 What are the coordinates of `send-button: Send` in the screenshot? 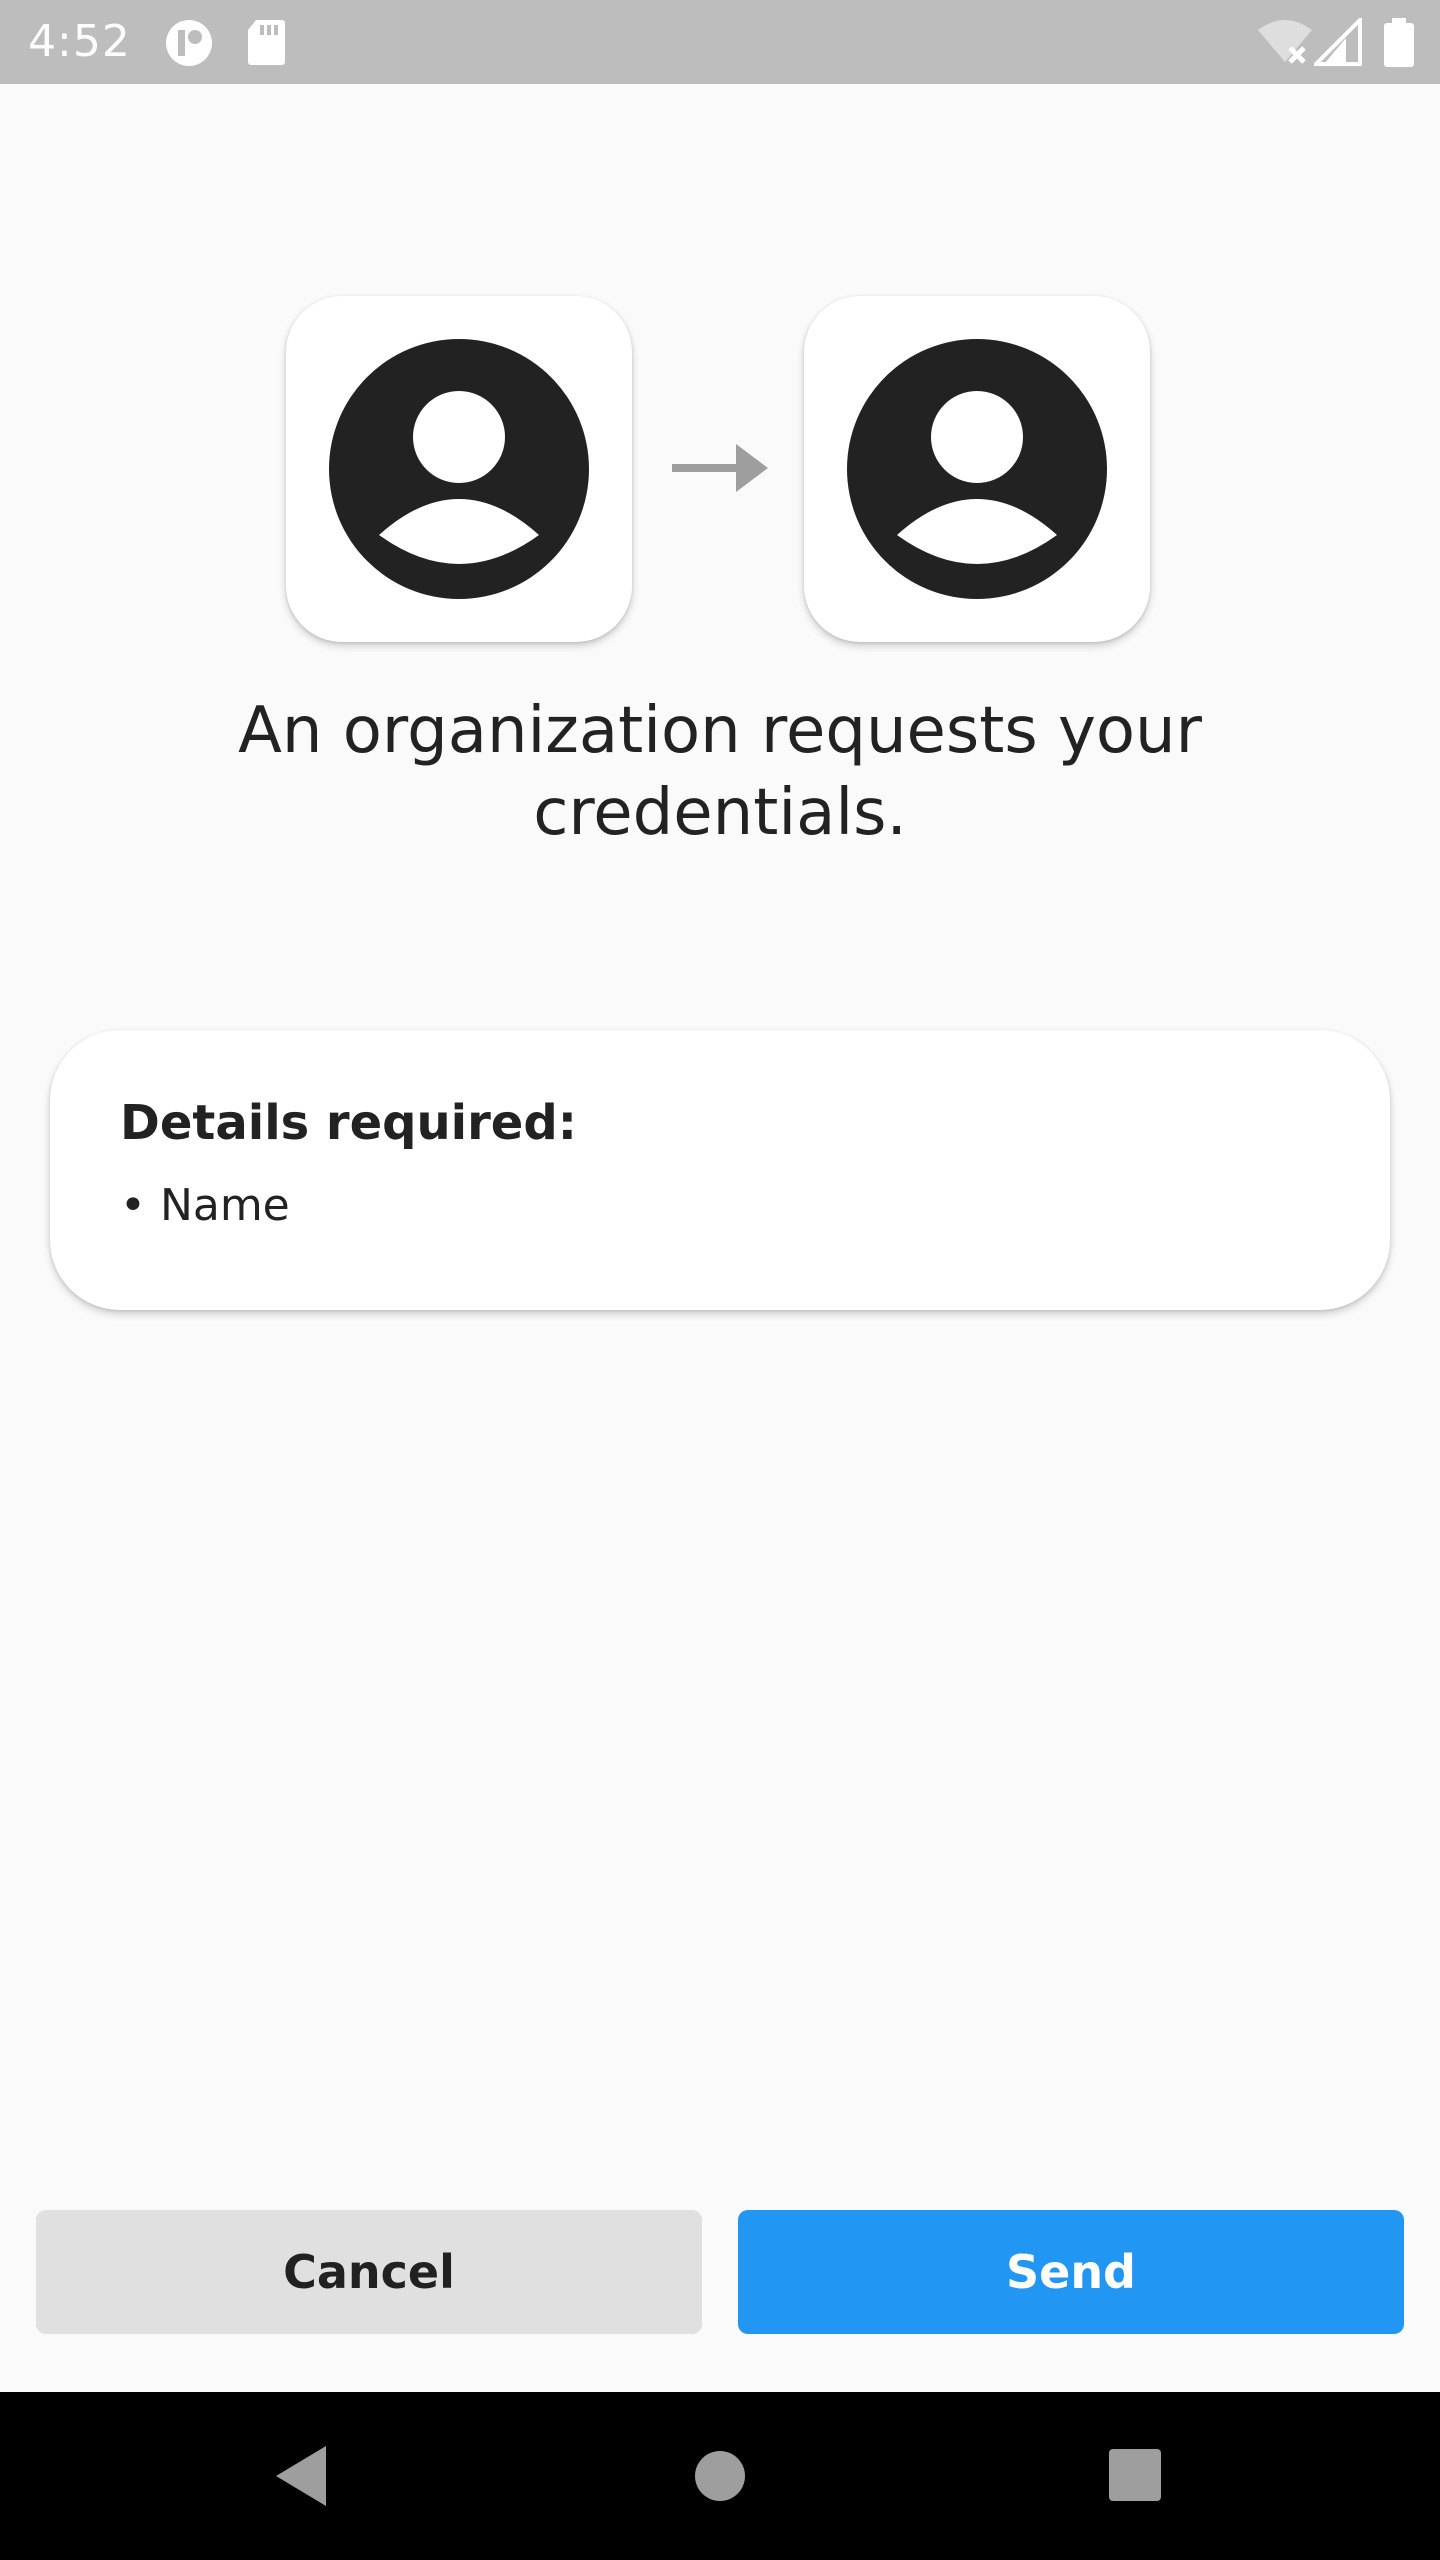 It's located at (1071, 2272).